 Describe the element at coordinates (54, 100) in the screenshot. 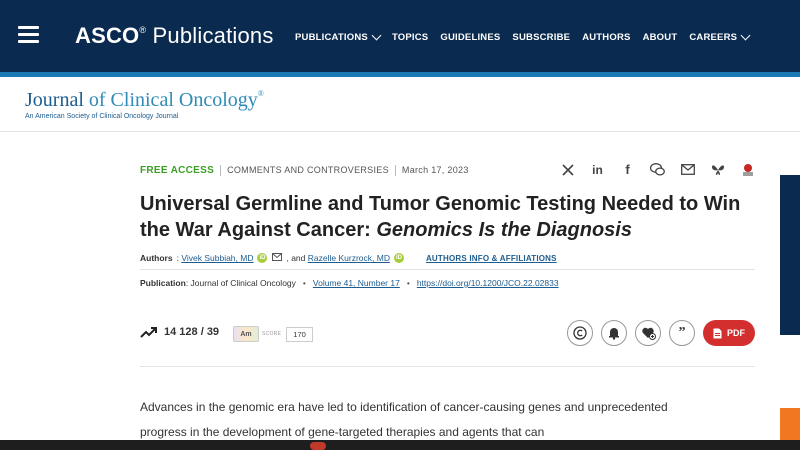

I see `journal-title-first: Journal` at that location.